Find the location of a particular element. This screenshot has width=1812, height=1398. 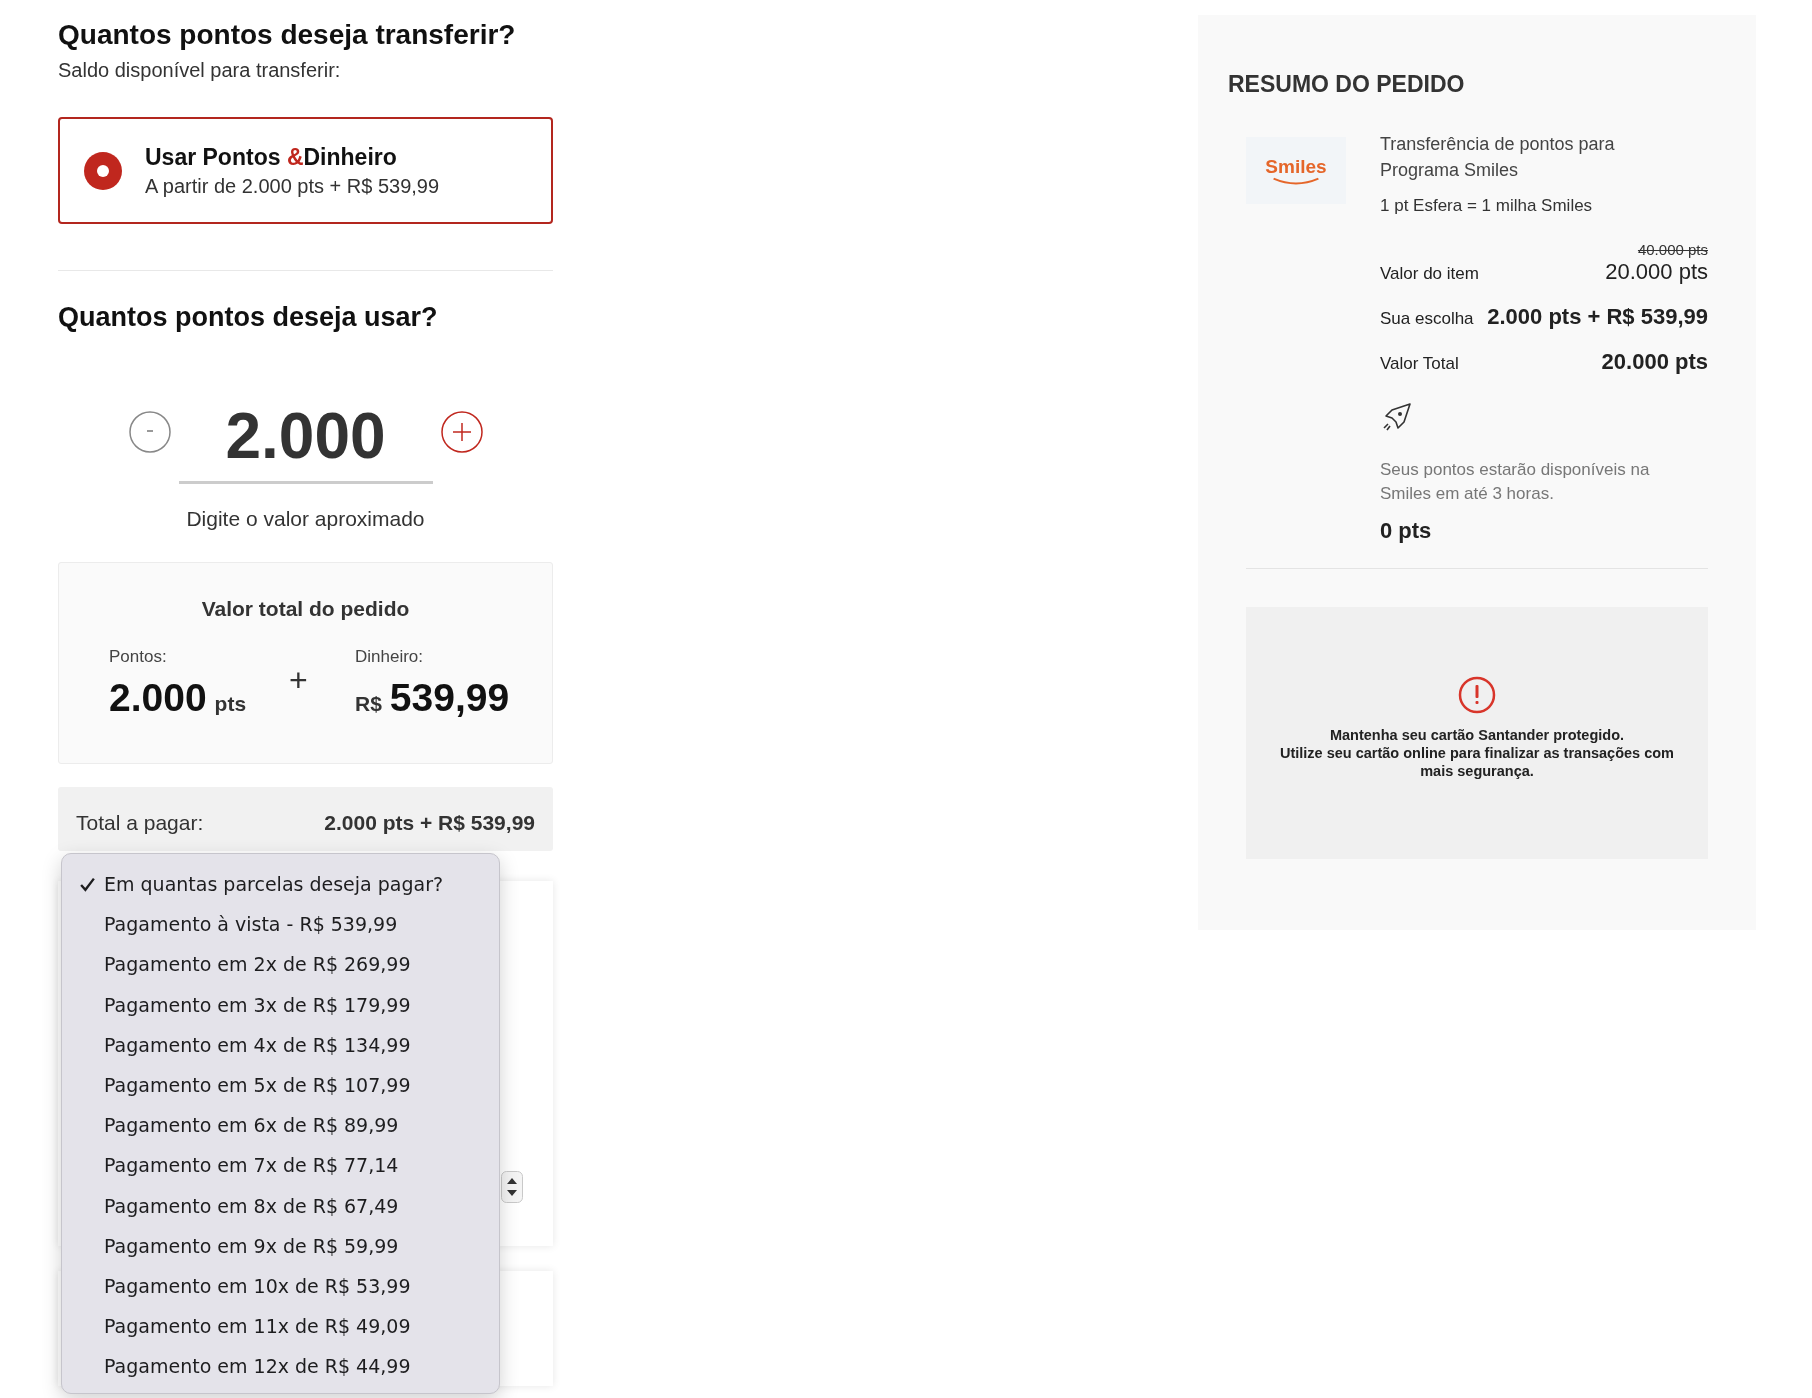

row-label: Valor Total is located at coordinates (1419, 364).